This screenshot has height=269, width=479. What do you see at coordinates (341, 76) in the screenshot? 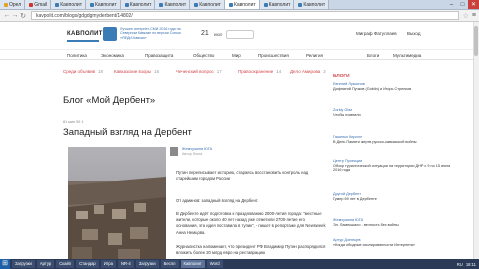
I see `sidebar-heading: БЛОГИ` at bounding box center [341, 76].